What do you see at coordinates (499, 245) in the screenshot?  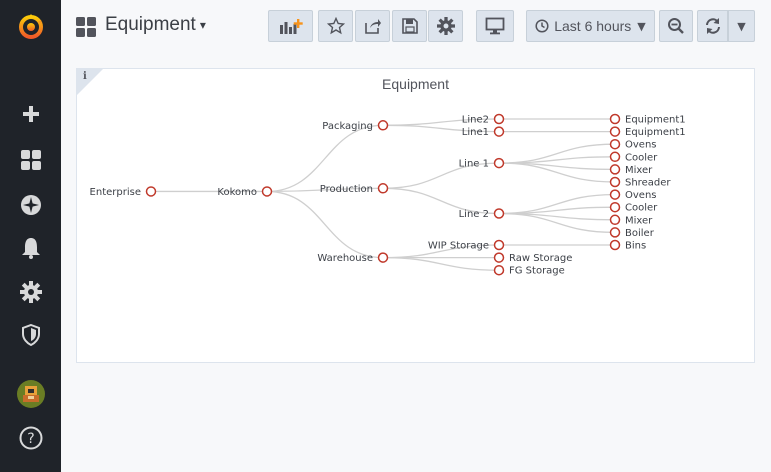 I see `tree-node-wip-storage` at bounding box center [499, 245].